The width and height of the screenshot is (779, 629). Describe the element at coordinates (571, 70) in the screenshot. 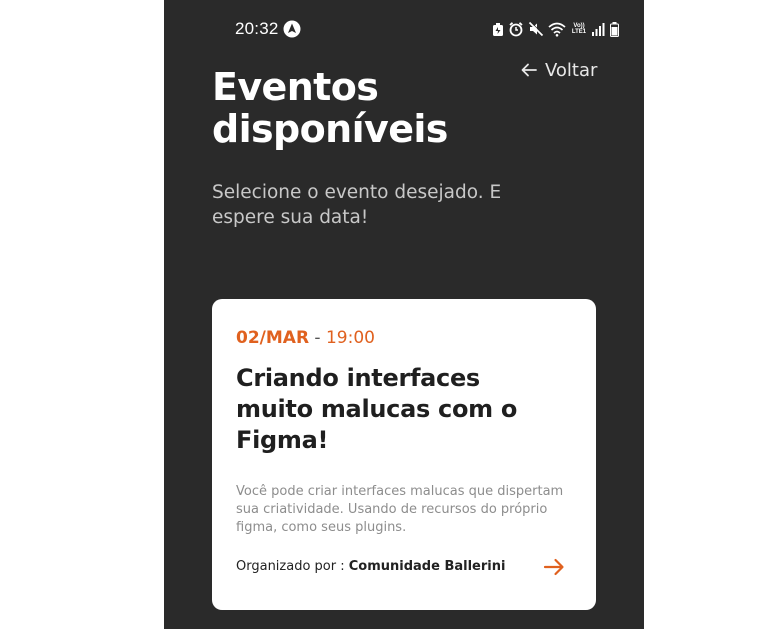

I see `back-label: Voltar` at that location.